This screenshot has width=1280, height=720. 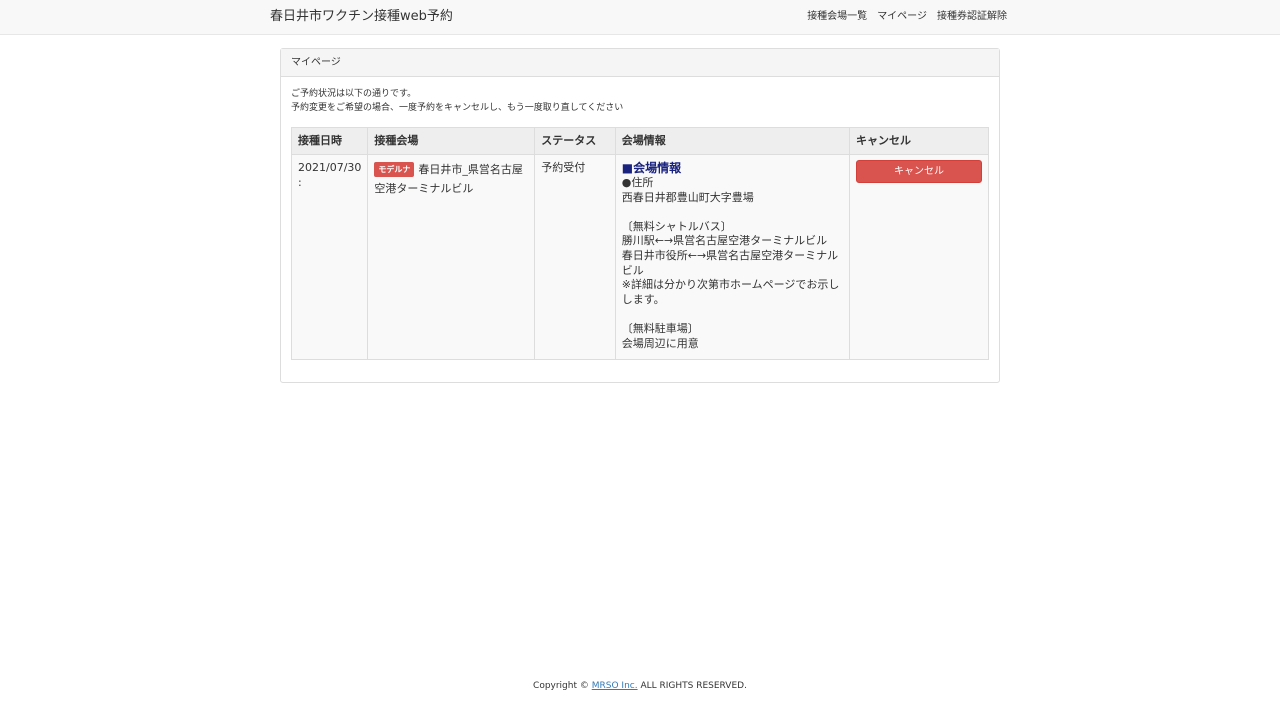 What do you see at coordinates (361, 17) in the screenshot?
I see `site-title: 春日井市ワクチン接種web予約` at bounding box center [361, 17].